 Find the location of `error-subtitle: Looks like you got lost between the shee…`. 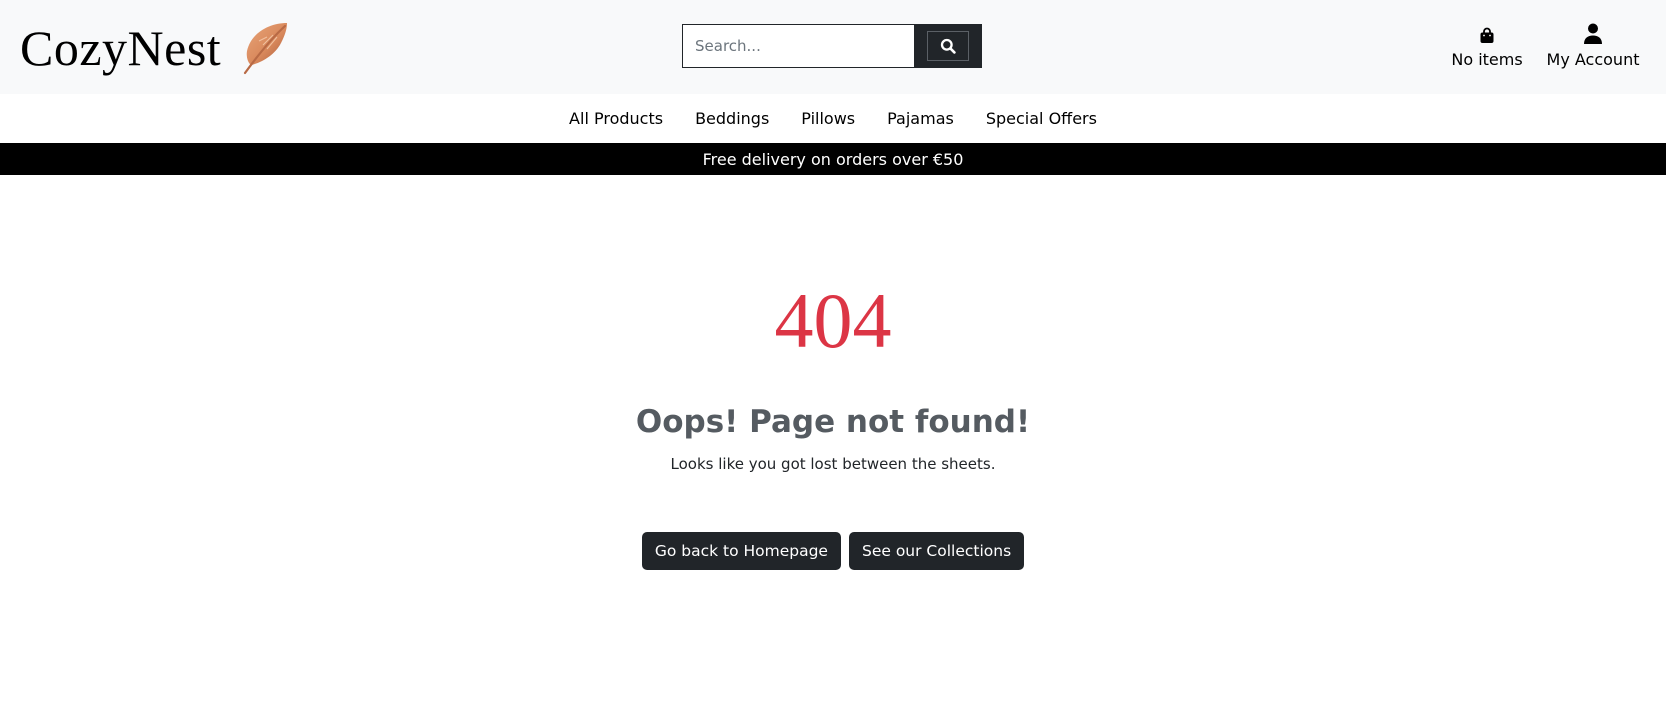

error-subtitle: Looks like you got lost between the shee… is located at coordinates (833, 464).